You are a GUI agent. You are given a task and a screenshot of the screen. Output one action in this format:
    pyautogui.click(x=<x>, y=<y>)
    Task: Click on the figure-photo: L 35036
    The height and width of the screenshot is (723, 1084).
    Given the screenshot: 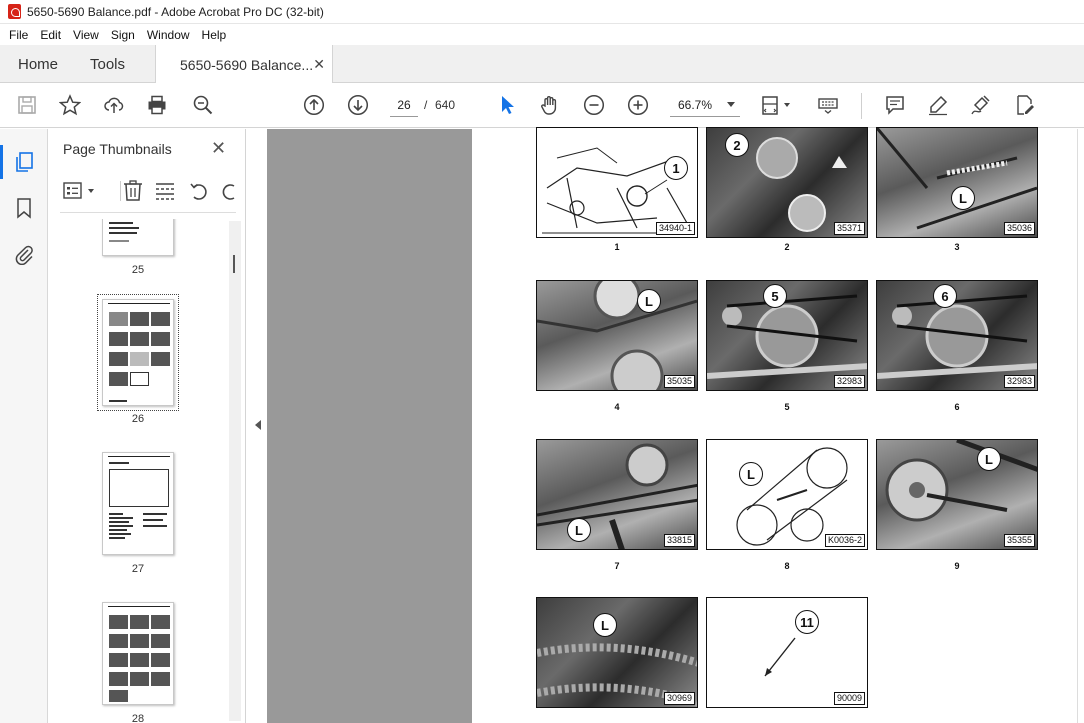 What is the action you would take?
    pyautogui.click(x=957, y=182)
    